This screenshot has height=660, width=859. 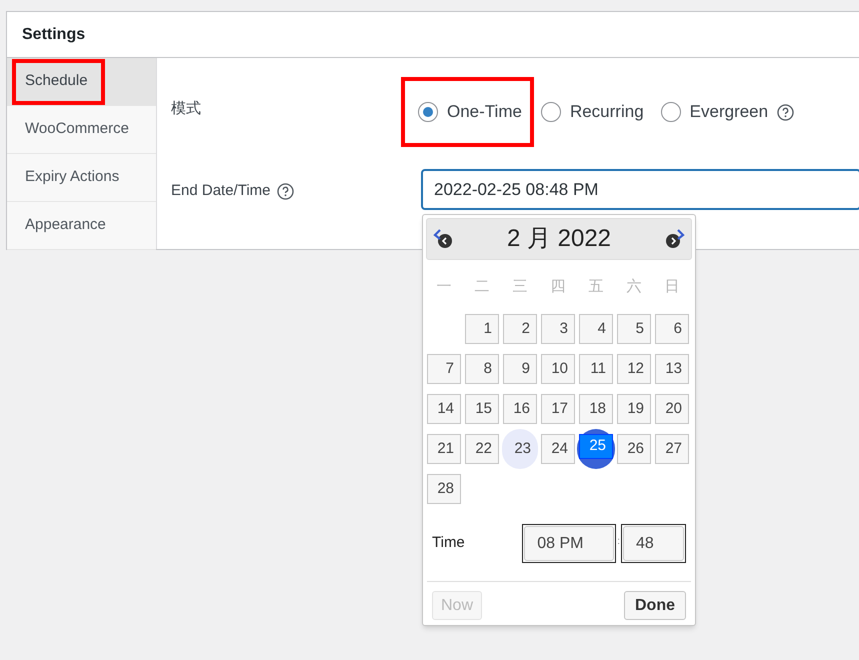 I want to click on calendar-day: 5, so click(x=634, y=329).